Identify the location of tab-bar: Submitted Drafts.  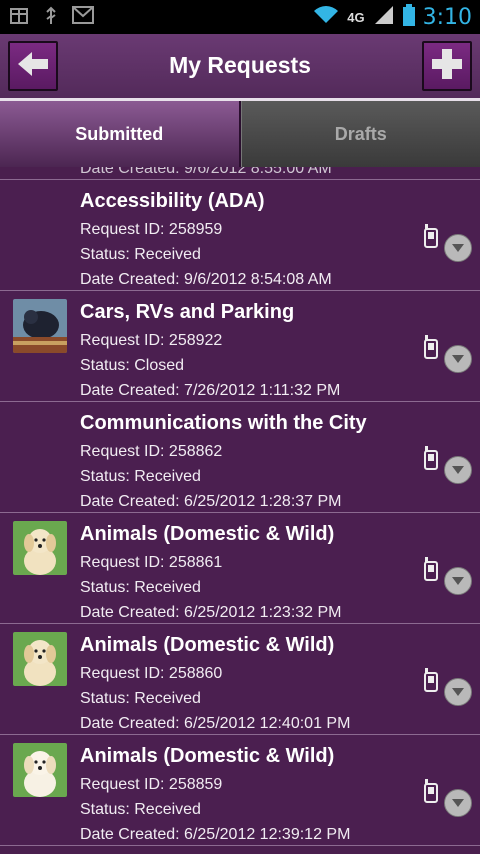
(240, 134).